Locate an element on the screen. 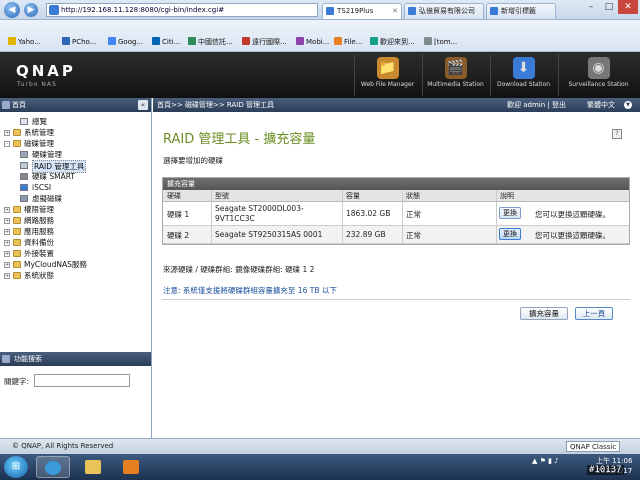  bookmark-icon is located at coordinates (338, 41).